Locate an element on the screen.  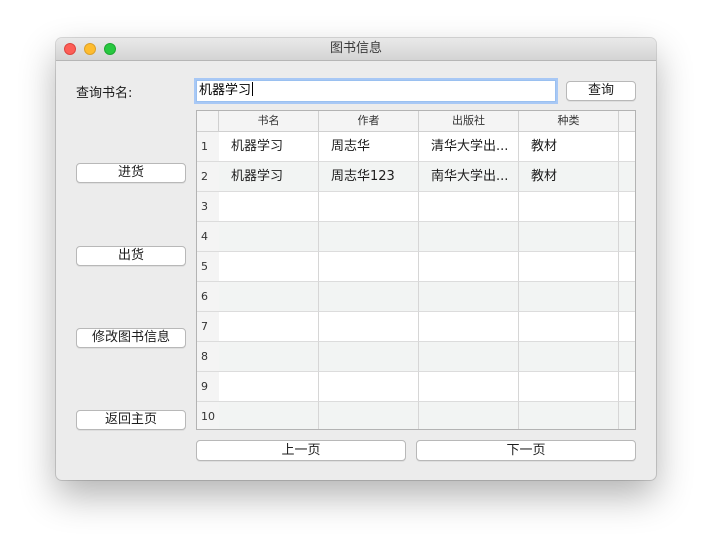
title-bar: 图书信息 is located at coordinates (356, 49).